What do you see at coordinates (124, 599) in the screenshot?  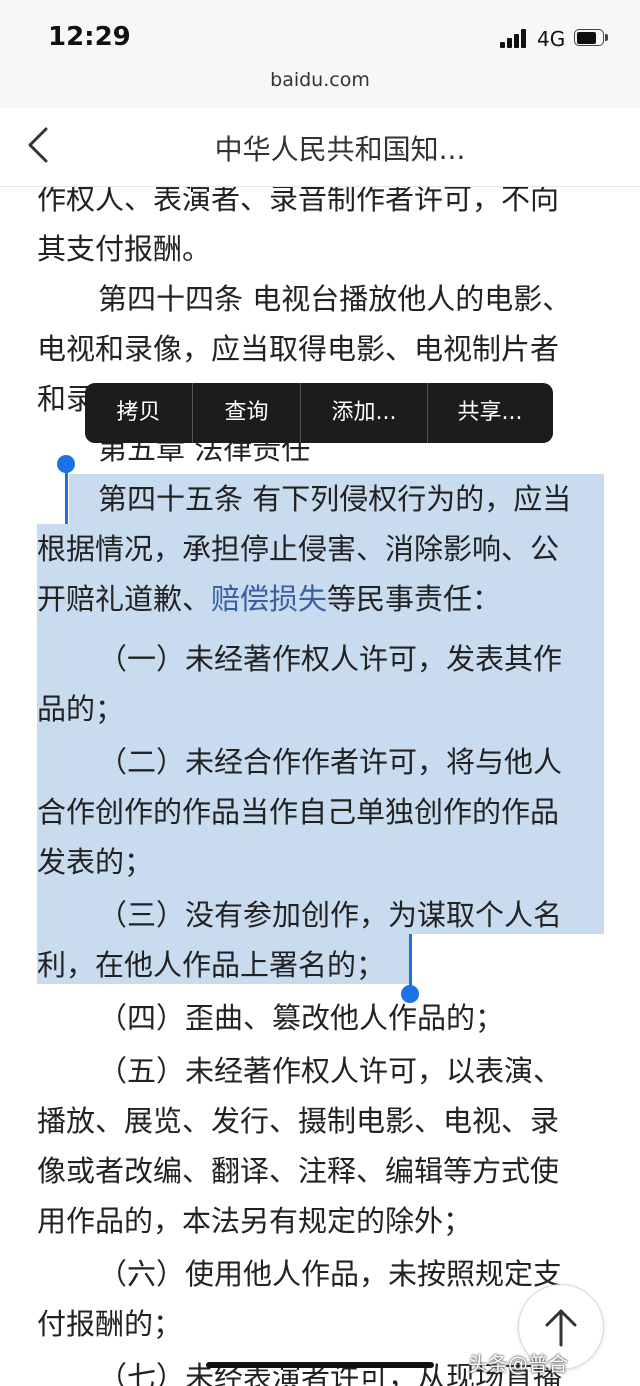 I see `article-text: 开赔礼道歉、` at bounding box center [124, 599].